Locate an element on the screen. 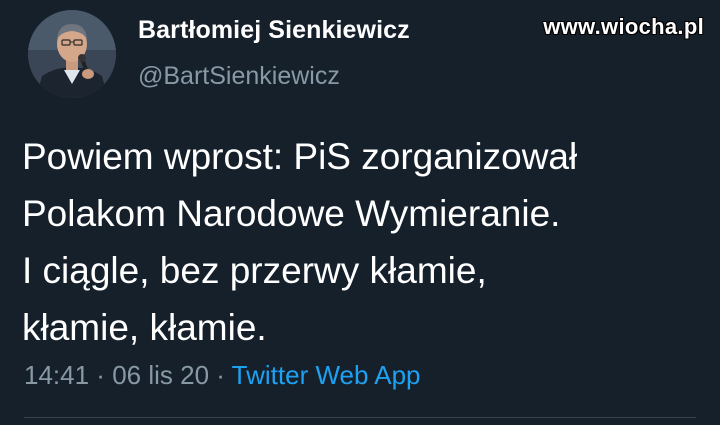 This screenshot has height=425, width=720. divider is located at coordinates (360, 417).